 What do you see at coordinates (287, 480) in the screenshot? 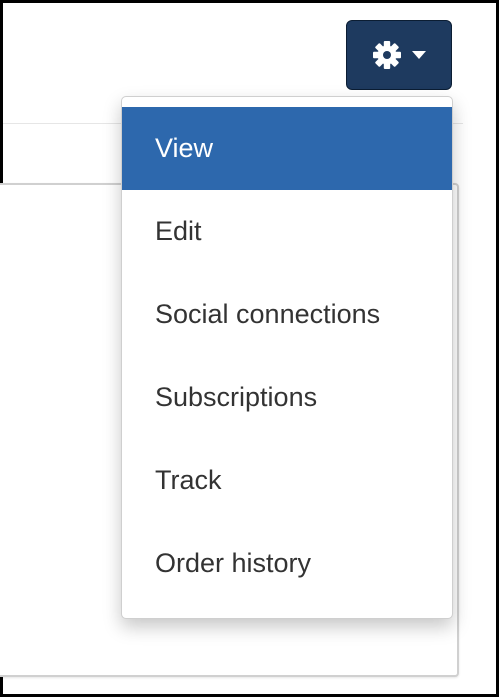
I see `menu-item-track: Track` at bounding box center [287, 480].